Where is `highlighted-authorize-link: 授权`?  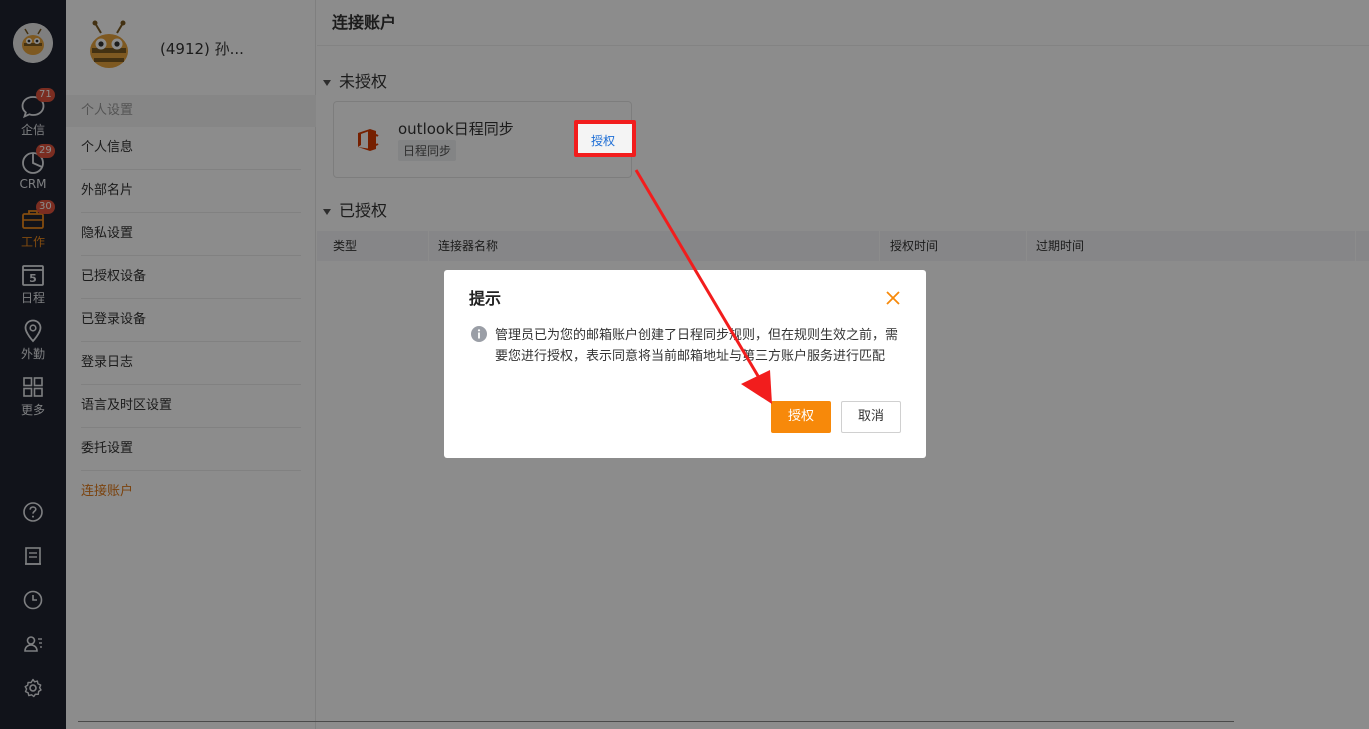
highlighted-authorize-link: 授权 is located at coordinates (603, 141).